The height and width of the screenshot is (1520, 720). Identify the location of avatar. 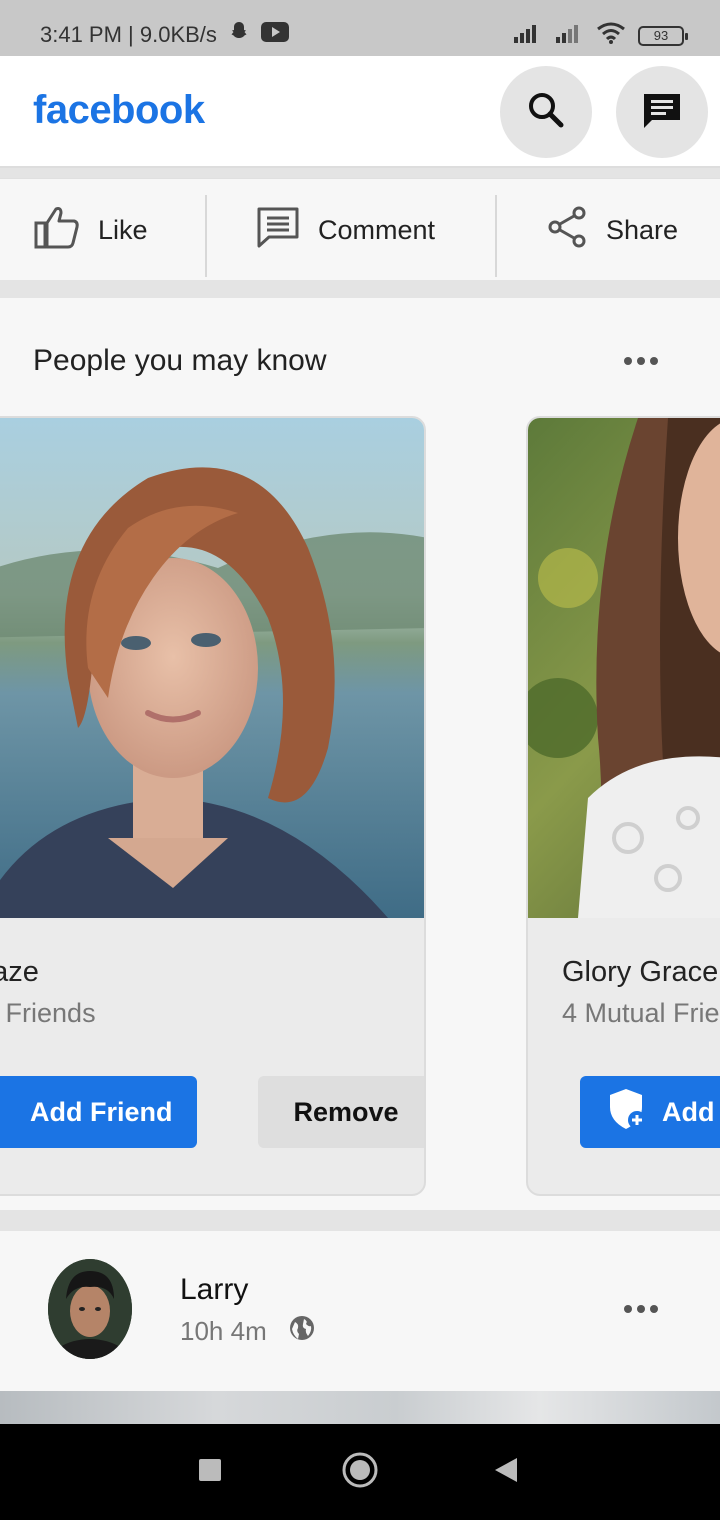
(90, 1309).